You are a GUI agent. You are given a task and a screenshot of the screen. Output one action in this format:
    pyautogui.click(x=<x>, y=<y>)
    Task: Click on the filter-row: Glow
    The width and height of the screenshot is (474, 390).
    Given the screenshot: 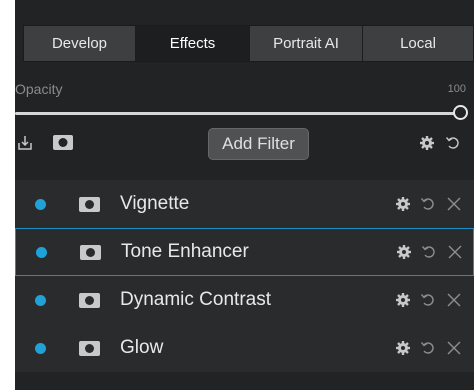 What is the action you would take?
    pyautogui.click(x=244, y=348)
    